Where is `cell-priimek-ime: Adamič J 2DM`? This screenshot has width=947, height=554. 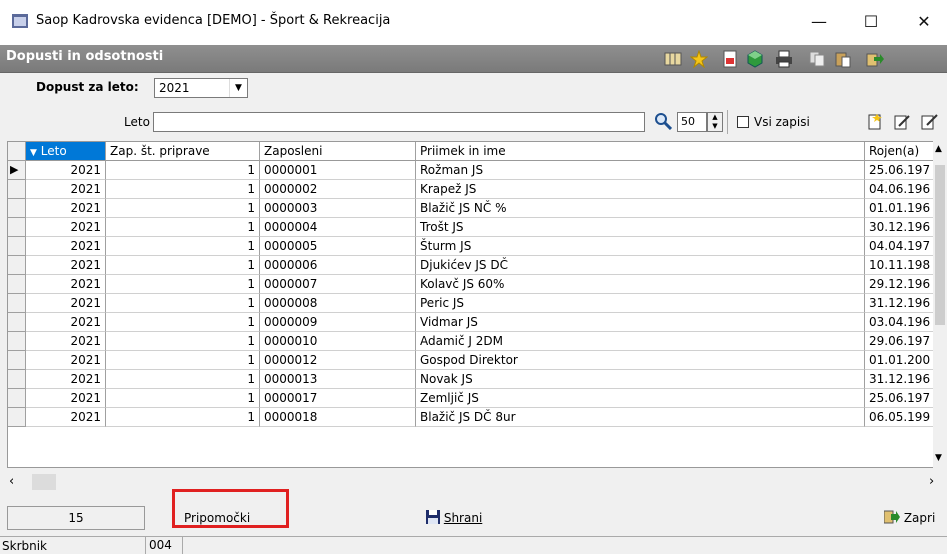 cell-priimek-ime: Adamič J 2DM is located at coordinates (640, 341).